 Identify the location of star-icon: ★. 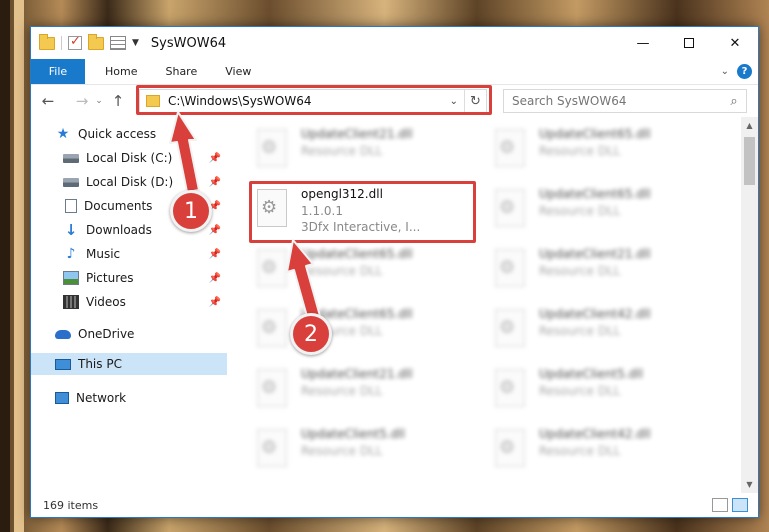
(63, 134).